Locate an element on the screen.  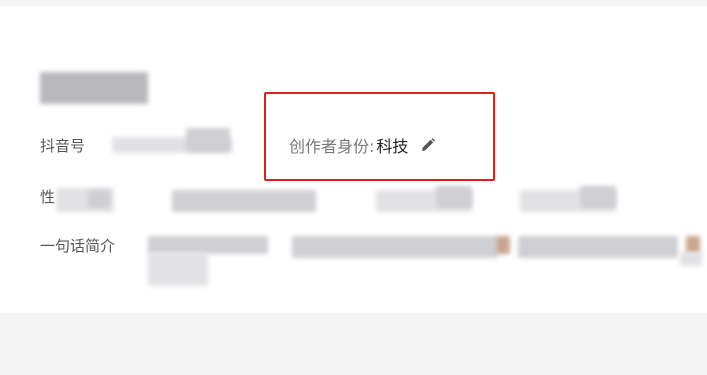
username-redacted is located at coordinates (94, 88).